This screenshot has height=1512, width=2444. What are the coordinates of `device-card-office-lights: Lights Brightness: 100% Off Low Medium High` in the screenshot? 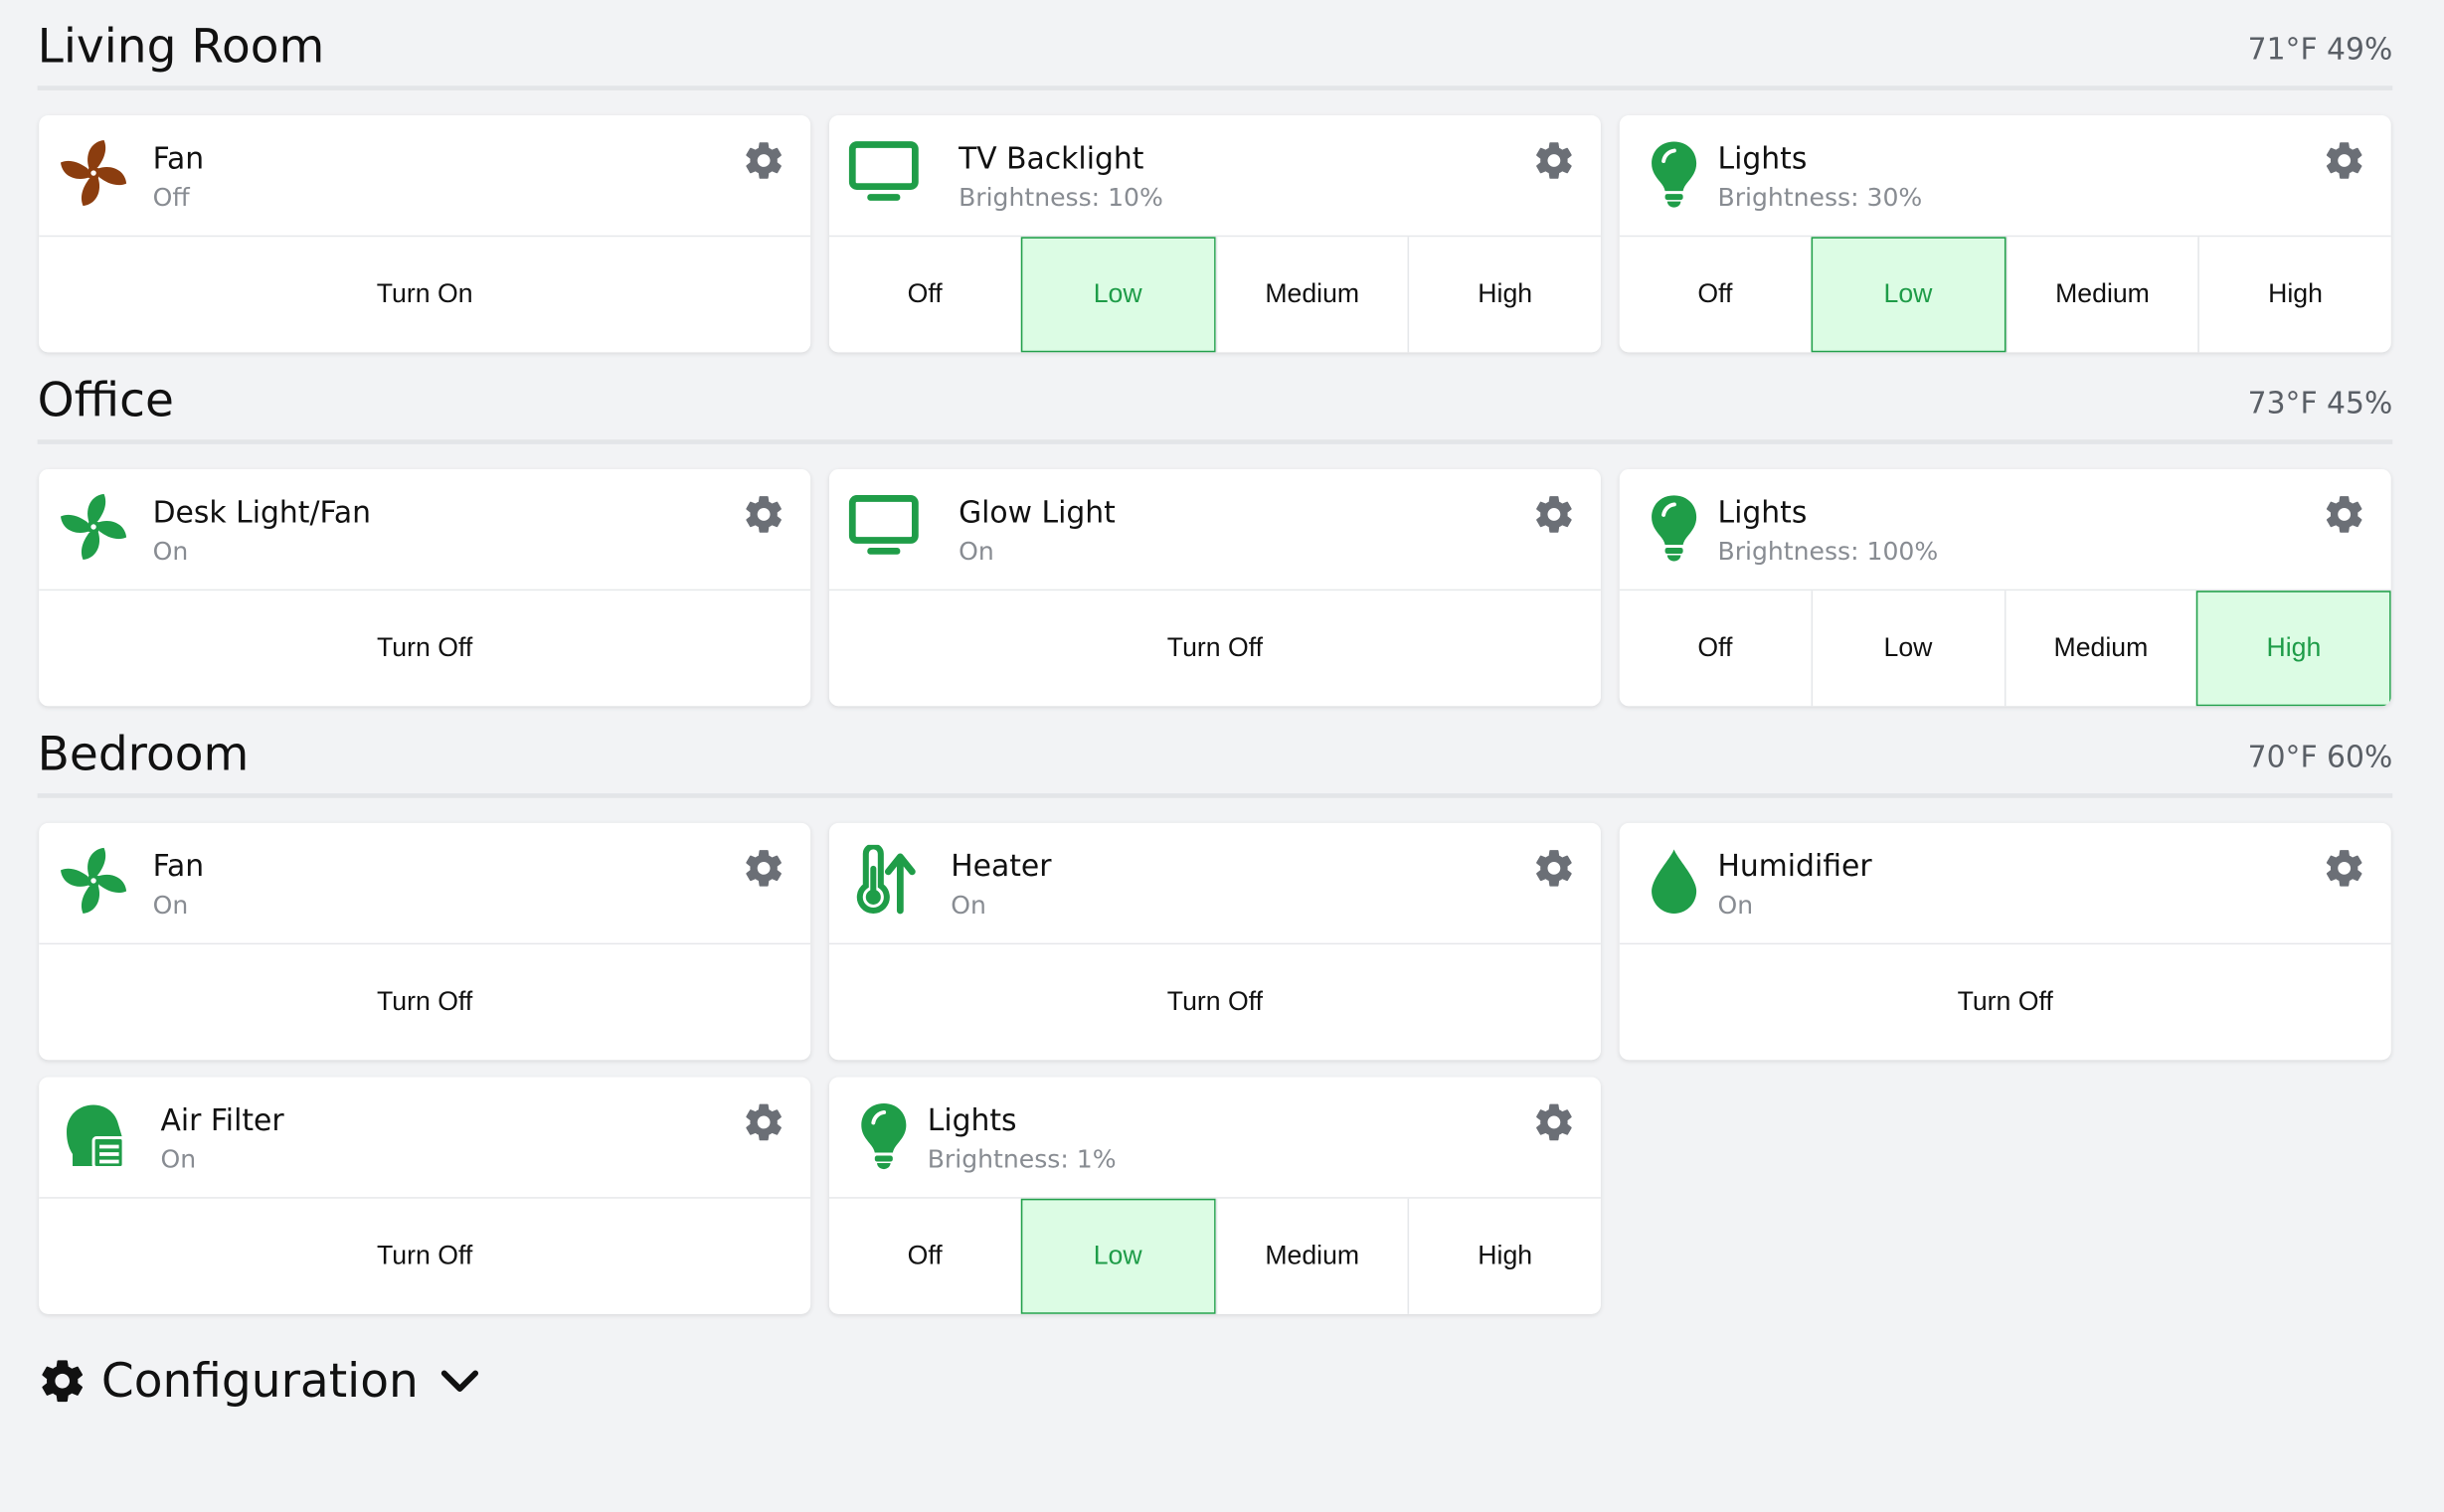 It's located at (2005, 587).